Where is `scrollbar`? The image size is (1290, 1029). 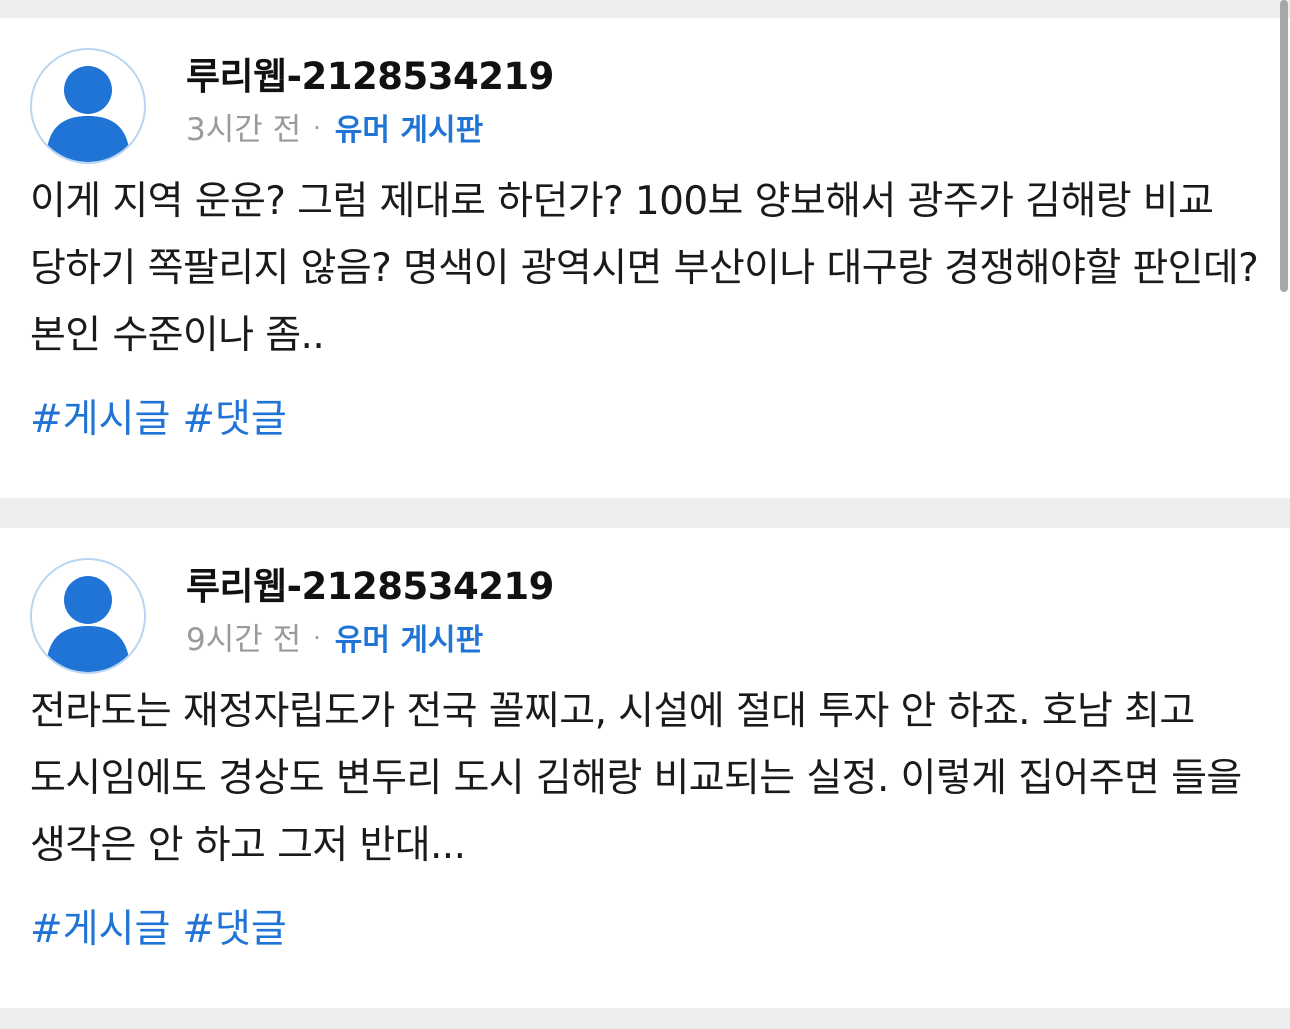
scrollbar is located at coordinates (1284, 146).